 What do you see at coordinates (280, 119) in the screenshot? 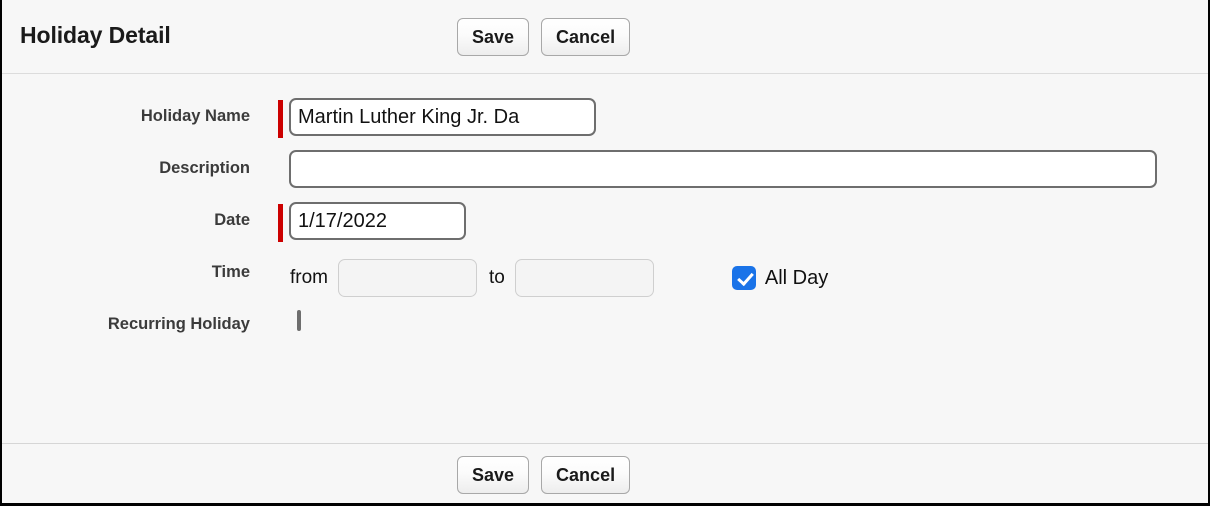
I see `required-marker-holiday-name` at bounding box center [280, 119].